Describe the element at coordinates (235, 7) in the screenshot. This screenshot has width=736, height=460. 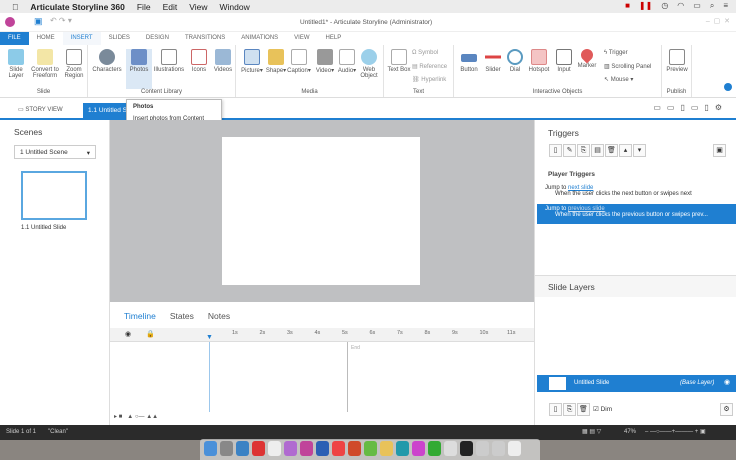
I see `menu-window: Window` at that location.